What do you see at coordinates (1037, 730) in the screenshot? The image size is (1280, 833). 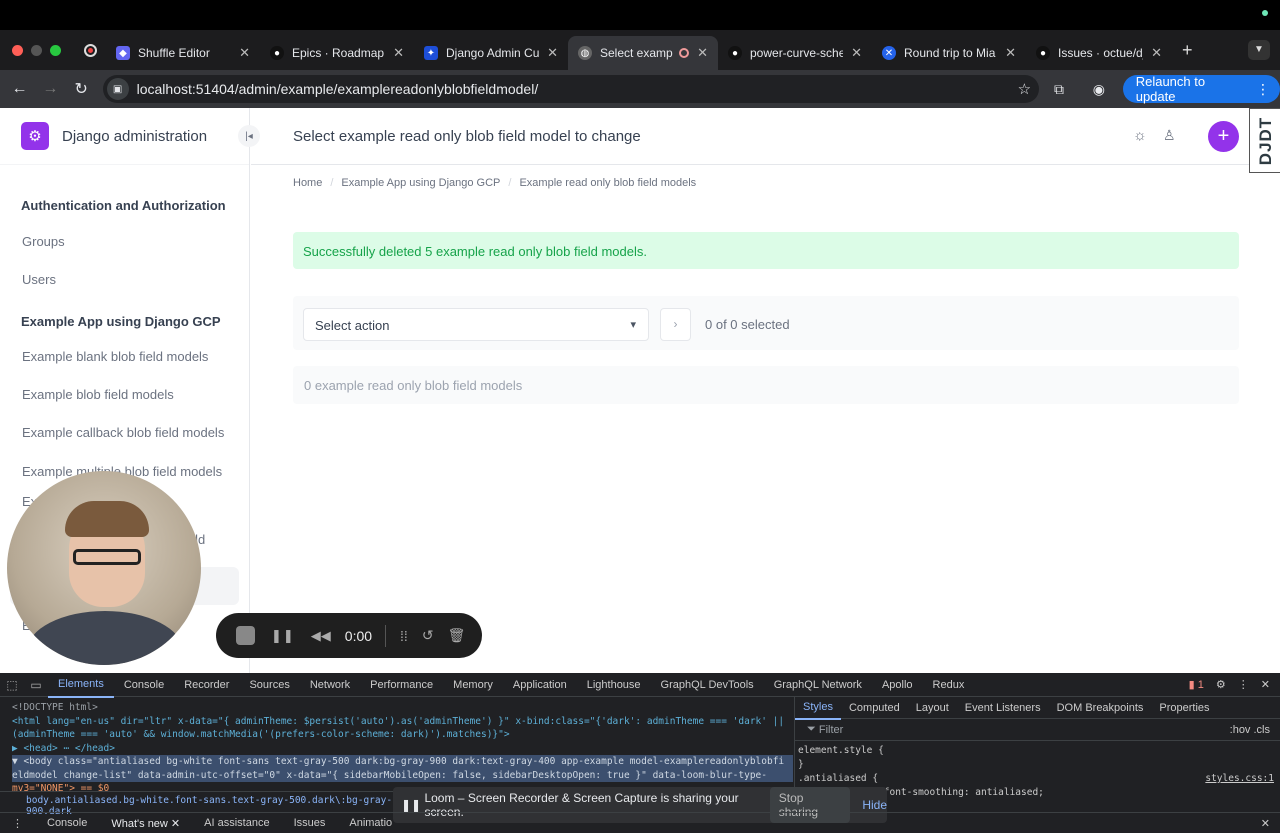 I see `styles-filter-row: ⏷ Filter :hov .cls` at bounding box center [1037, 730].